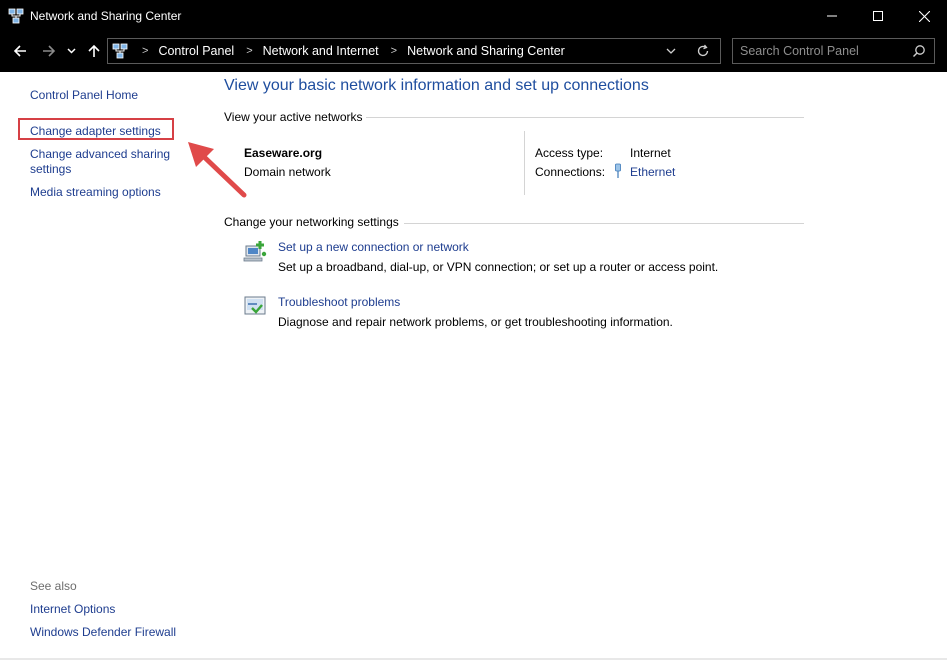 The image size is (947, 660). Describe the element at coordinates (293, 117) in the screenshot. I see `active-networks-label: View your active networks` at that location.